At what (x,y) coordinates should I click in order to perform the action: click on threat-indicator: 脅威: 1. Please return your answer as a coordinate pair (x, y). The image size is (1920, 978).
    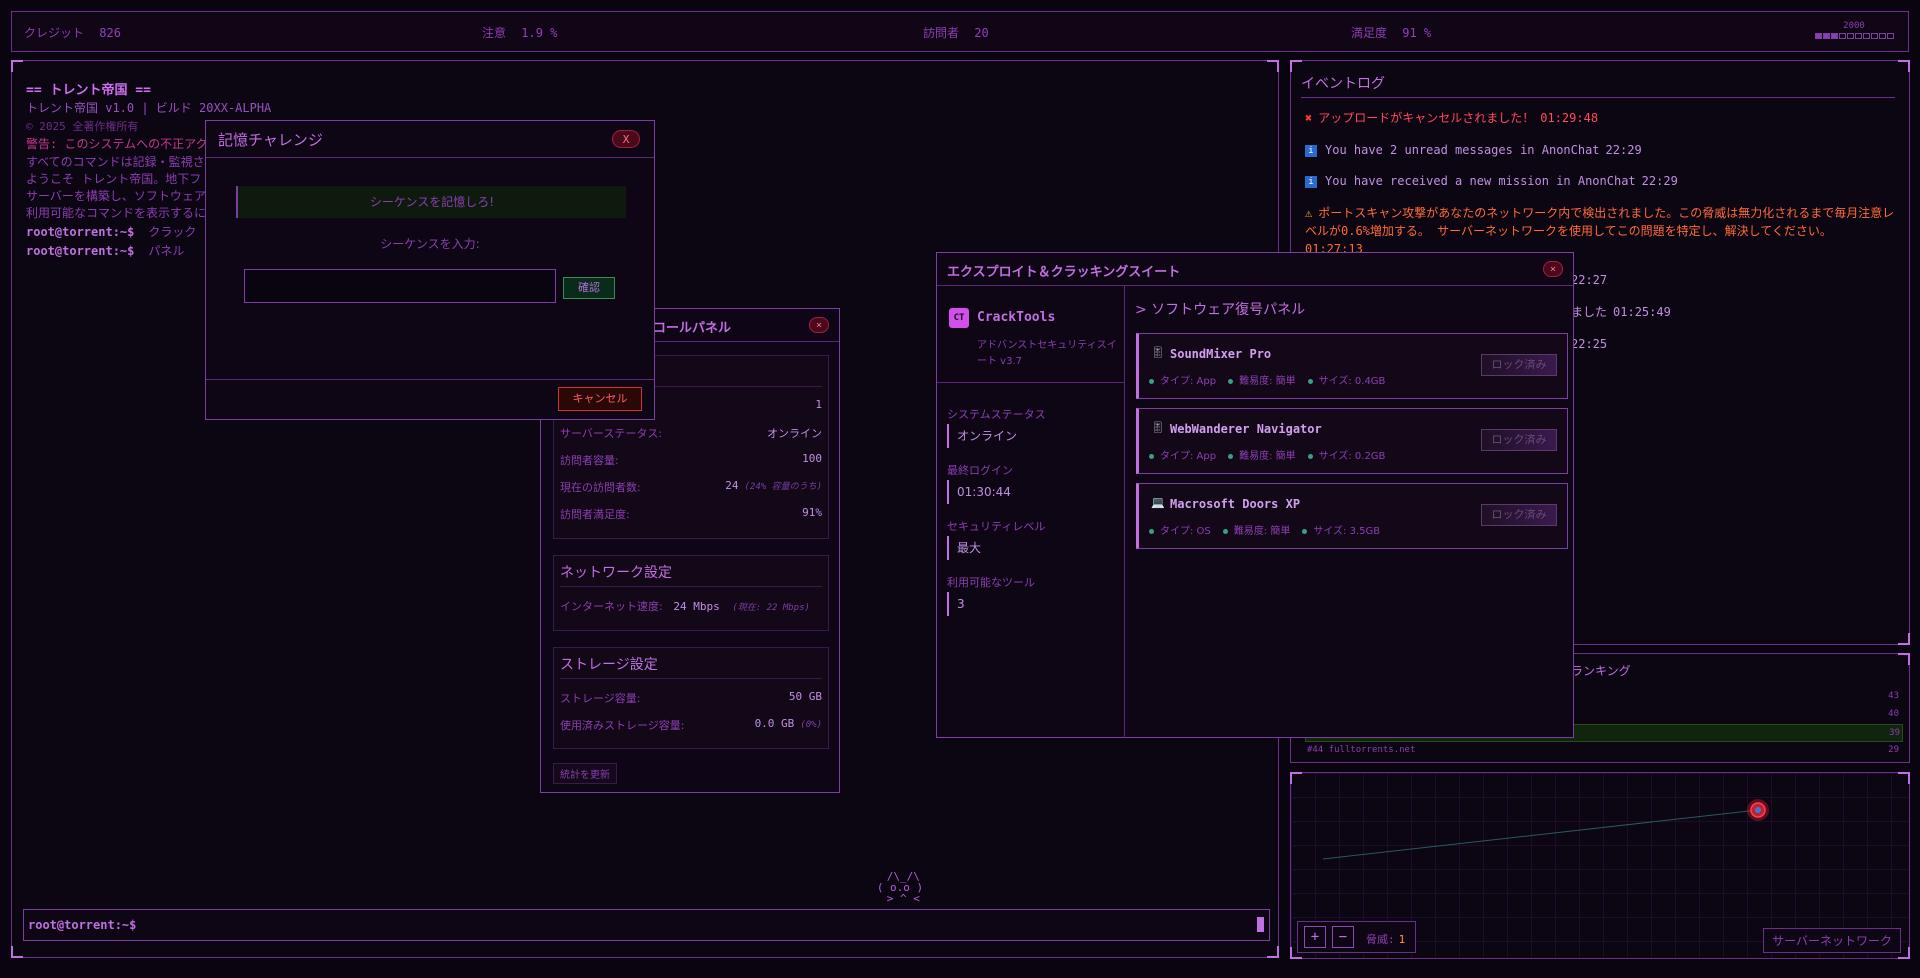
    Looking at the image, I should click on (1385, 939).